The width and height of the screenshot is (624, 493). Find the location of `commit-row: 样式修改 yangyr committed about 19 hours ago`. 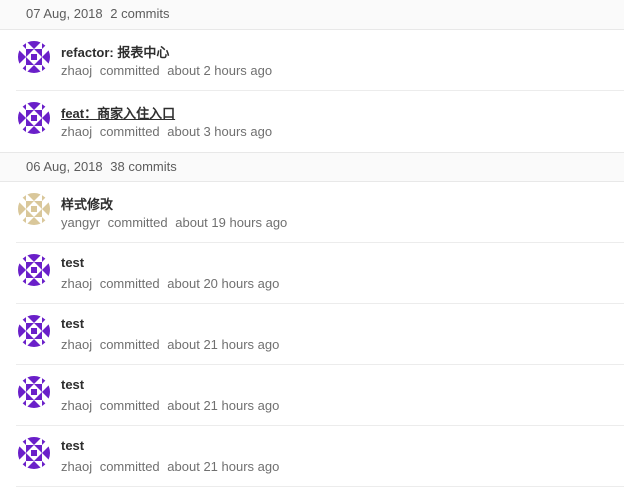

commit-row: 样式修改 yangyr committed about 19 hours ago is located at coordinates (320, 212).